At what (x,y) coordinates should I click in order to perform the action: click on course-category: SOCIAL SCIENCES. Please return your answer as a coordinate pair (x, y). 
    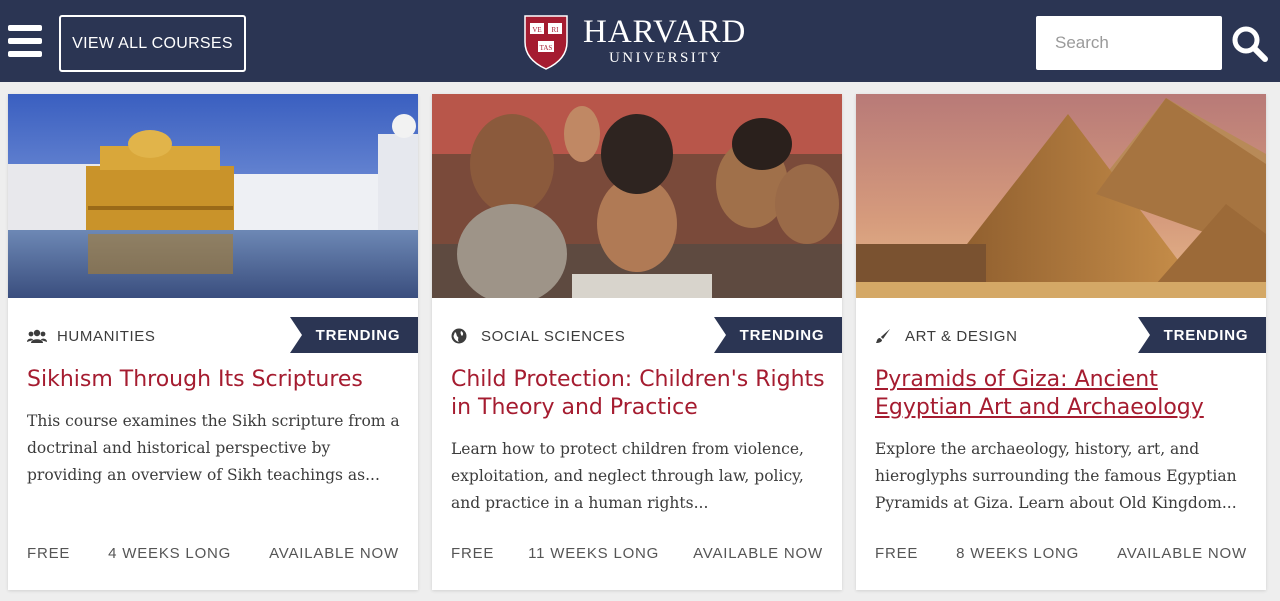
    Looking at the image, I should click on (538, 336).